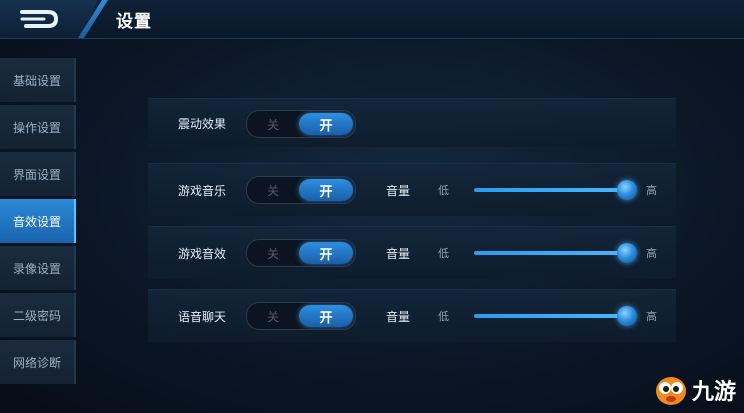  Describe the element at coordinates (412, 189) in the screenshot. I see `game-music-row: 游戏音乐 关 开 音量 低 高` at that location.